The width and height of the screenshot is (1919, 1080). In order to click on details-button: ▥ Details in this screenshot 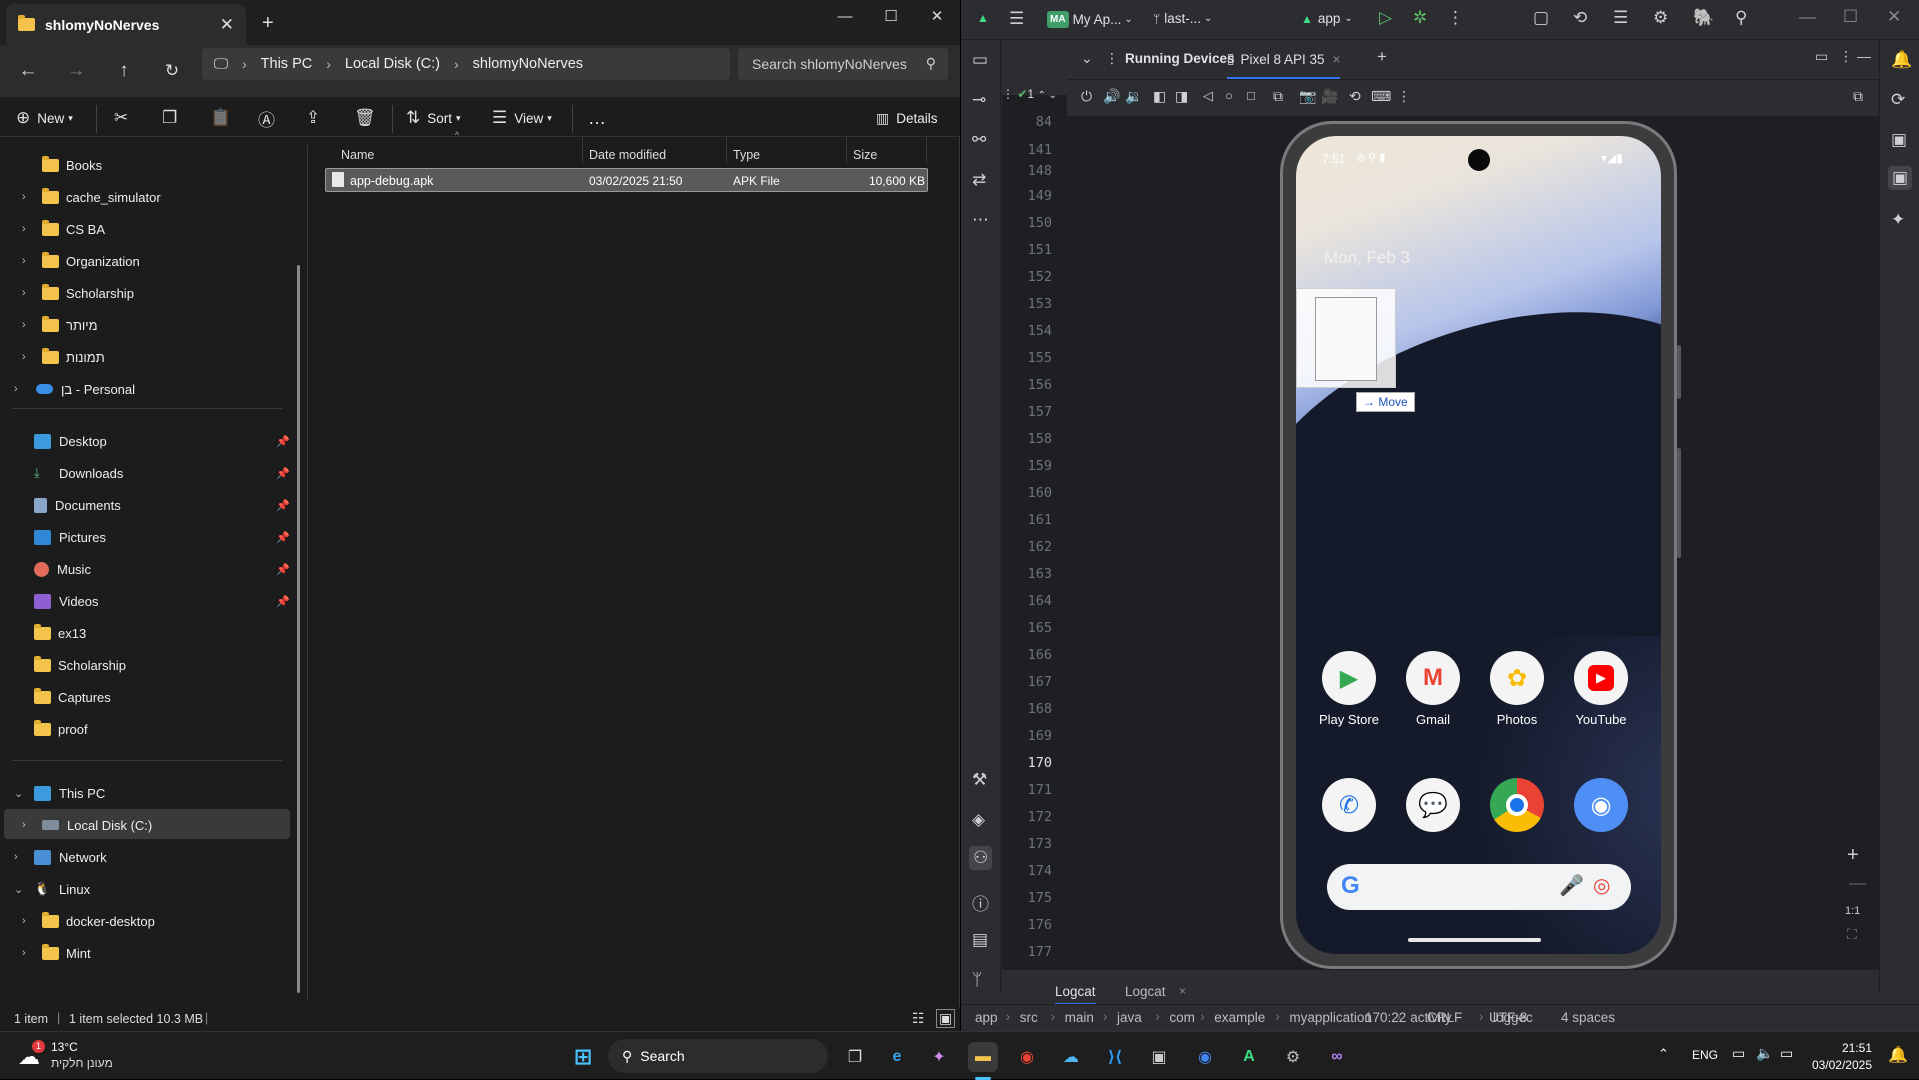, I will do `click(907, 118)`.